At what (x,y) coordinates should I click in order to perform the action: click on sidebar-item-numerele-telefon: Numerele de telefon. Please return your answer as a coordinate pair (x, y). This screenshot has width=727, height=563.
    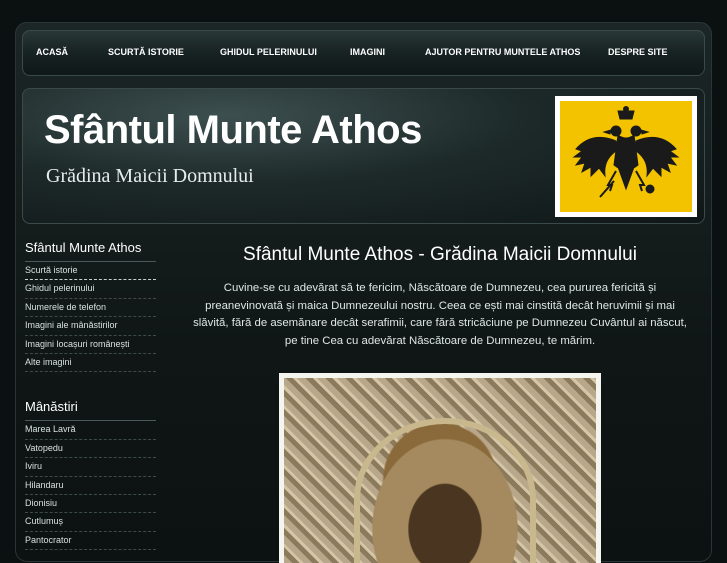
    Looking at the image, I should click on (90, 308).